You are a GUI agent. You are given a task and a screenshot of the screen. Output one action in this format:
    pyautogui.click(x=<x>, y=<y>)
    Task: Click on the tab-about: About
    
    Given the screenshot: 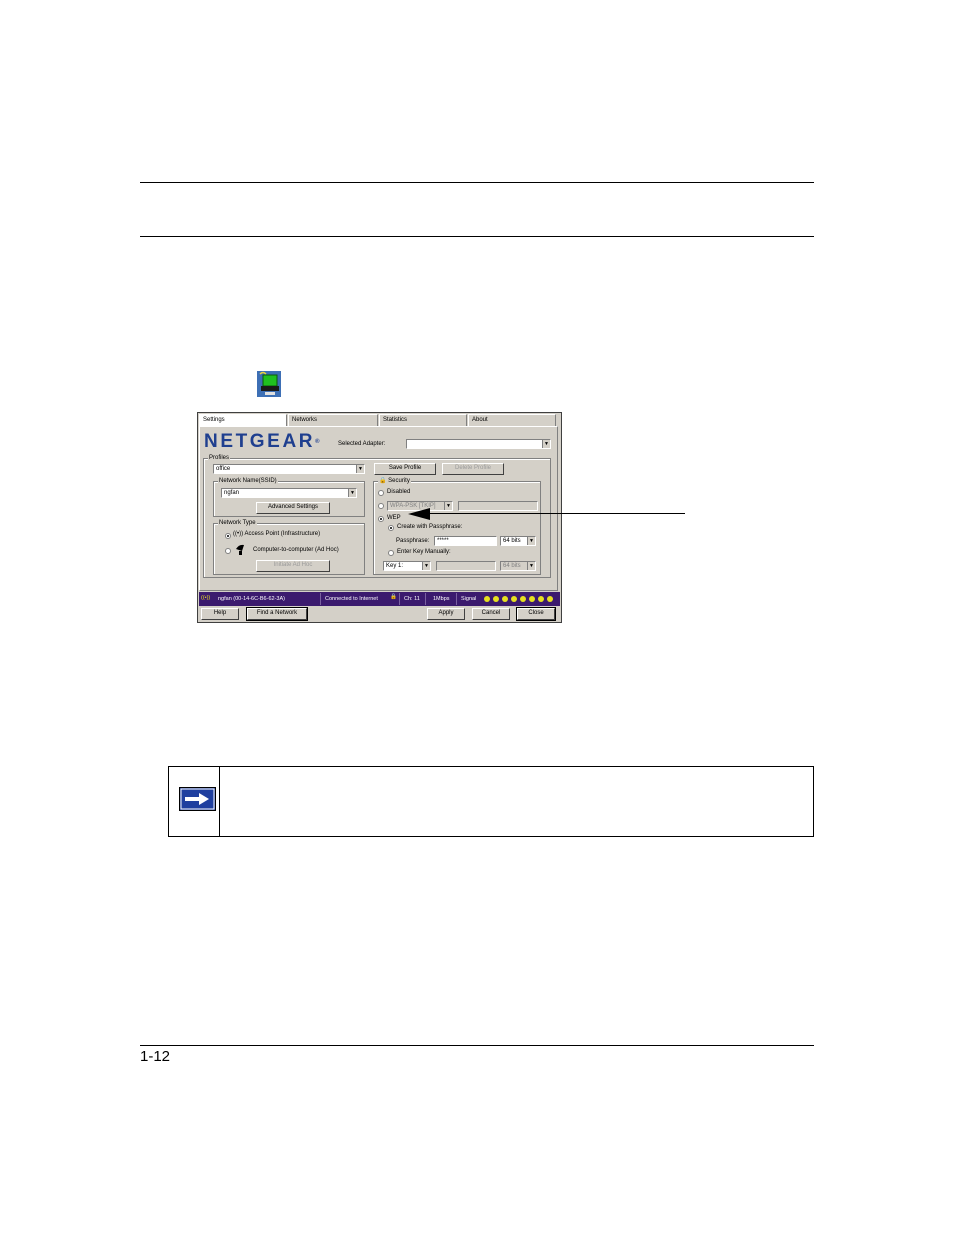 What is the action you would take?
    pyautogui.click(x=512, y=420)
    